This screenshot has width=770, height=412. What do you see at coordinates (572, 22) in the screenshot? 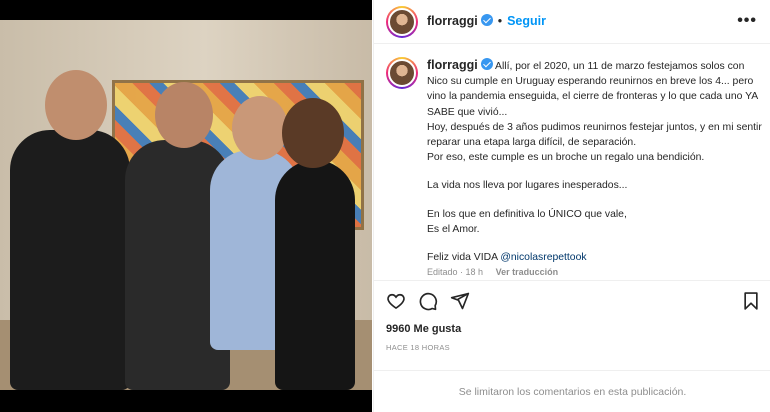
I see `post-header: florraggi • Seguir •••` at bounding box center [572, 22].